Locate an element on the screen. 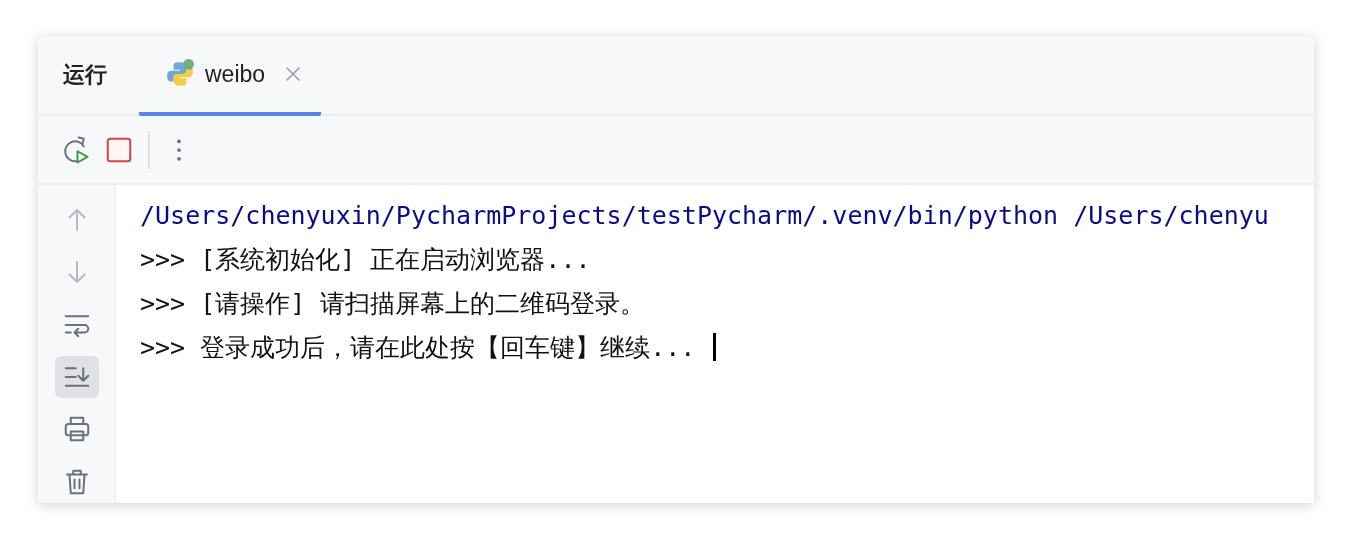 The image size is (1350, 540). console-line: /Users/chenyuxin/PycharmProjects/testPycharm/.venv/bin/python /Users/chenyu is located at coordinates (704, 215).